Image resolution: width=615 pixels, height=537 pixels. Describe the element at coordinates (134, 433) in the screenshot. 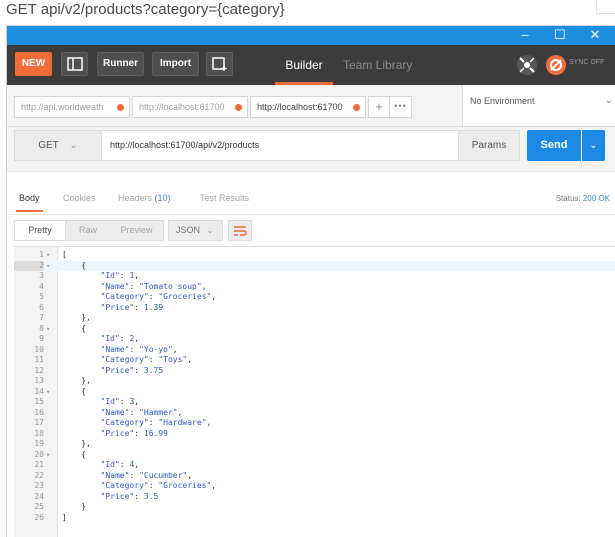

I see `code-text: "Price": 16.99` at that location.